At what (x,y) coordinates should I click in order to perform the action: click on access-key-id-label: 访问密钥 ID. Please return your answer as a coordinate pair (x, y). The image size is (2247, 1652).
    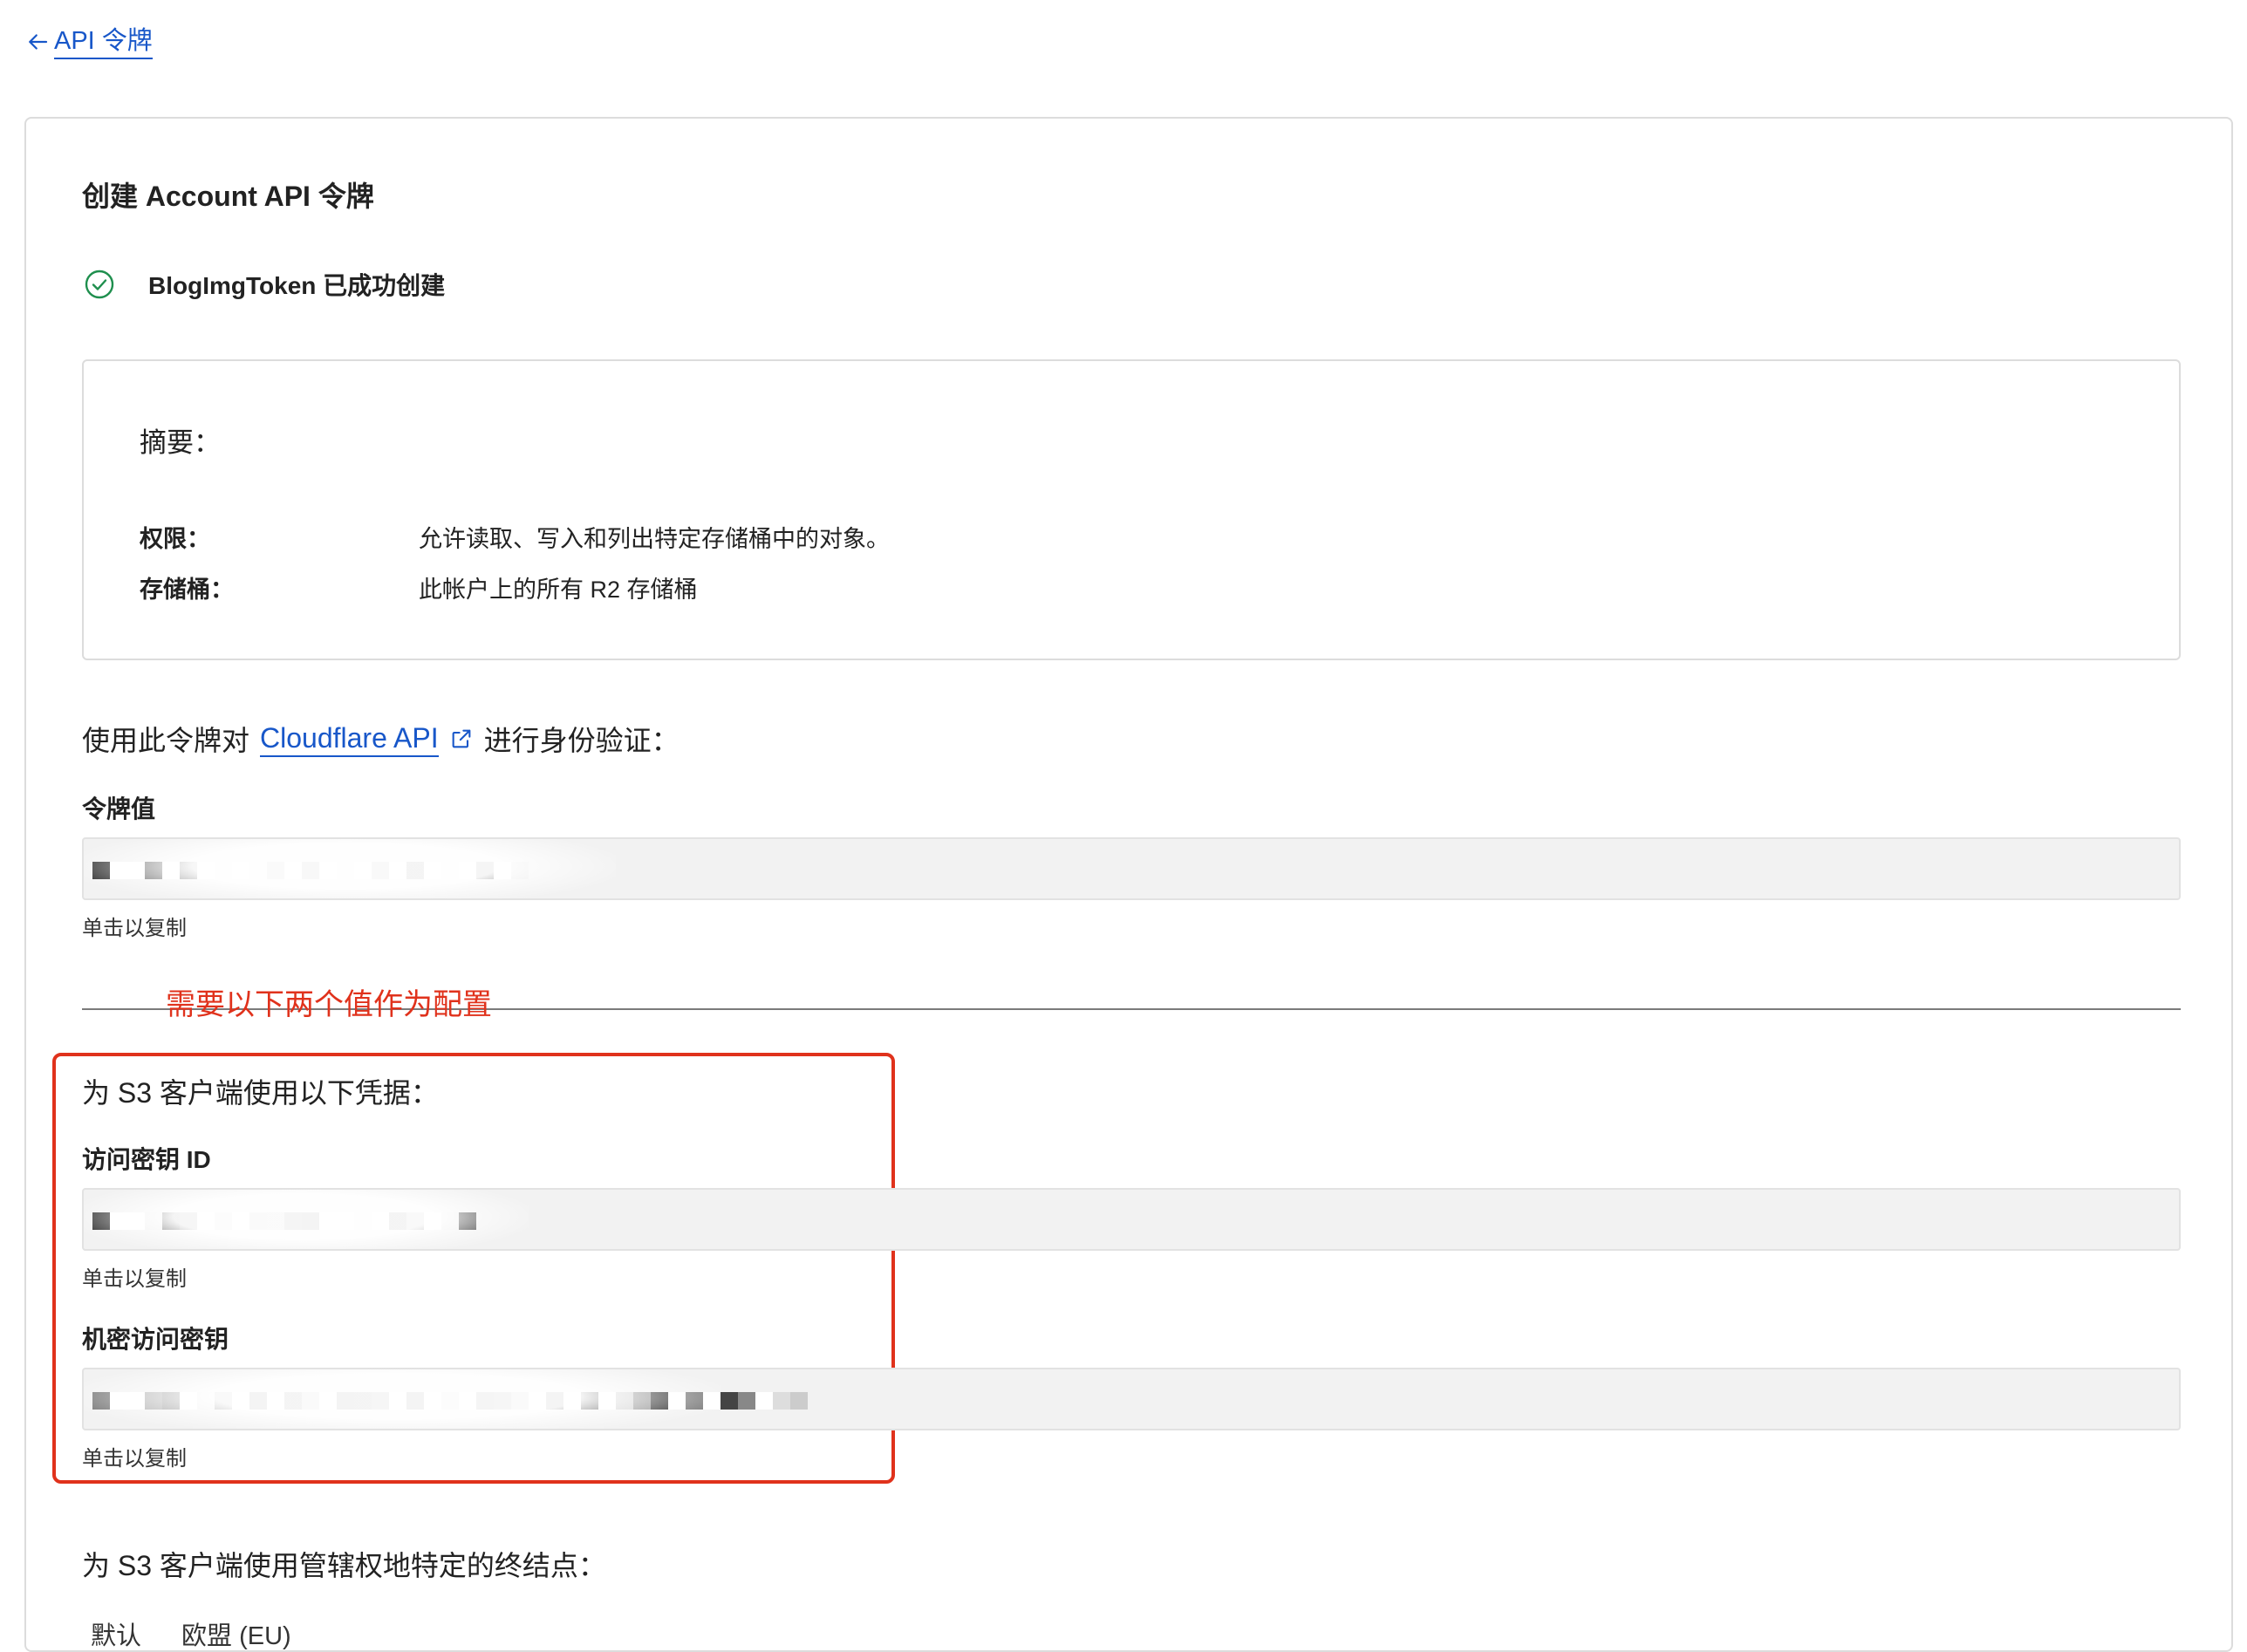
    Looking at the image, I should click on (146, 1159).